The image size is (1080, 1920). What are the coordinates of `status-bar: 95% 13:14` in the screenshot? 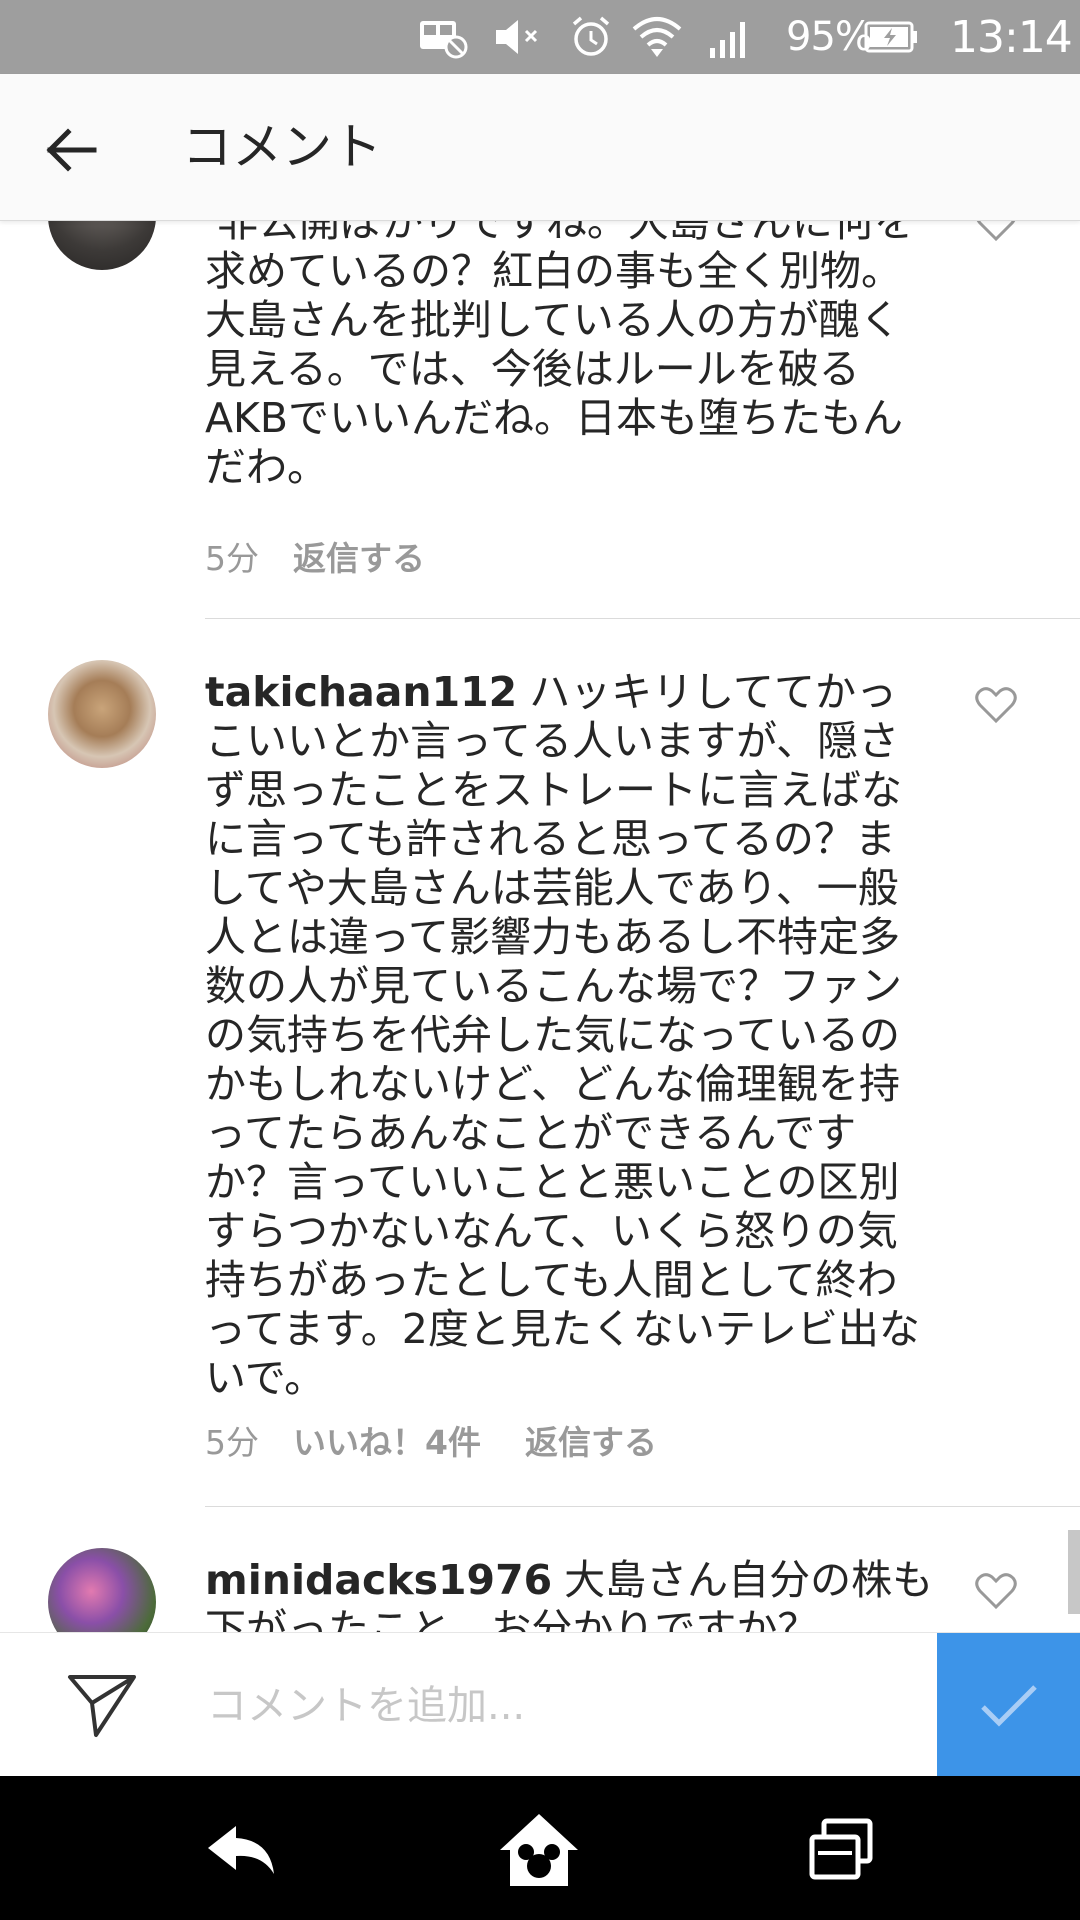 It's located at (540, 37).